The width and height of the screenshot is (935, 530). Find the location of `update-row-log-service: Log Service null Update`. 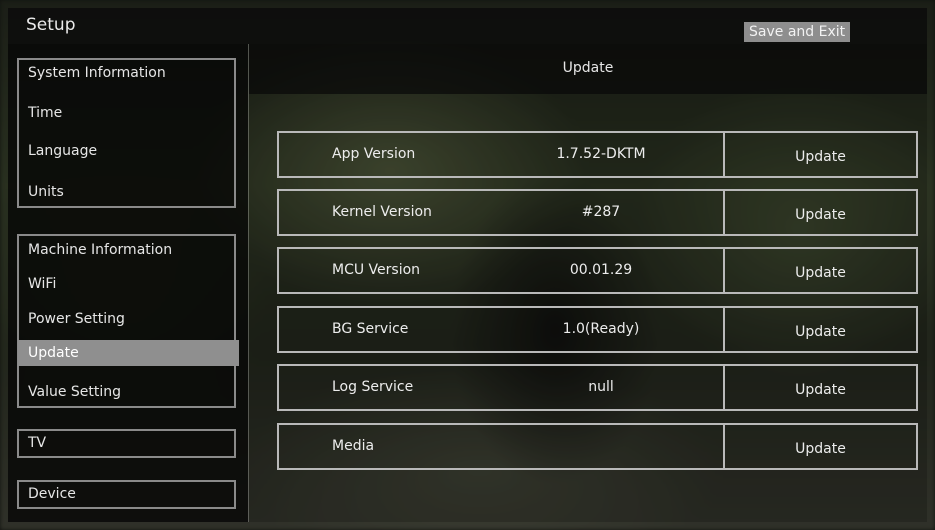

update-row-log-service: Log Service null Update is located at coordinates (597, 387).